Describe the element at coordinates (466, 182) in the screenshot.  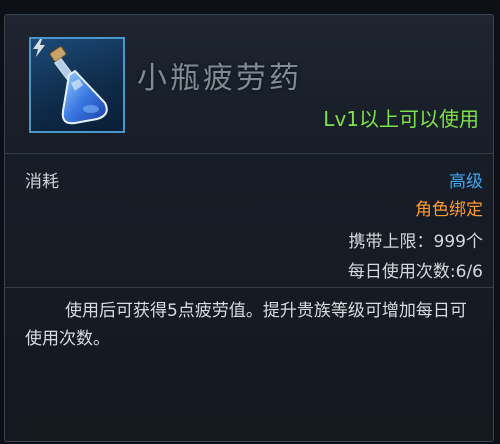
I see `item-grade: 高级` at that location.